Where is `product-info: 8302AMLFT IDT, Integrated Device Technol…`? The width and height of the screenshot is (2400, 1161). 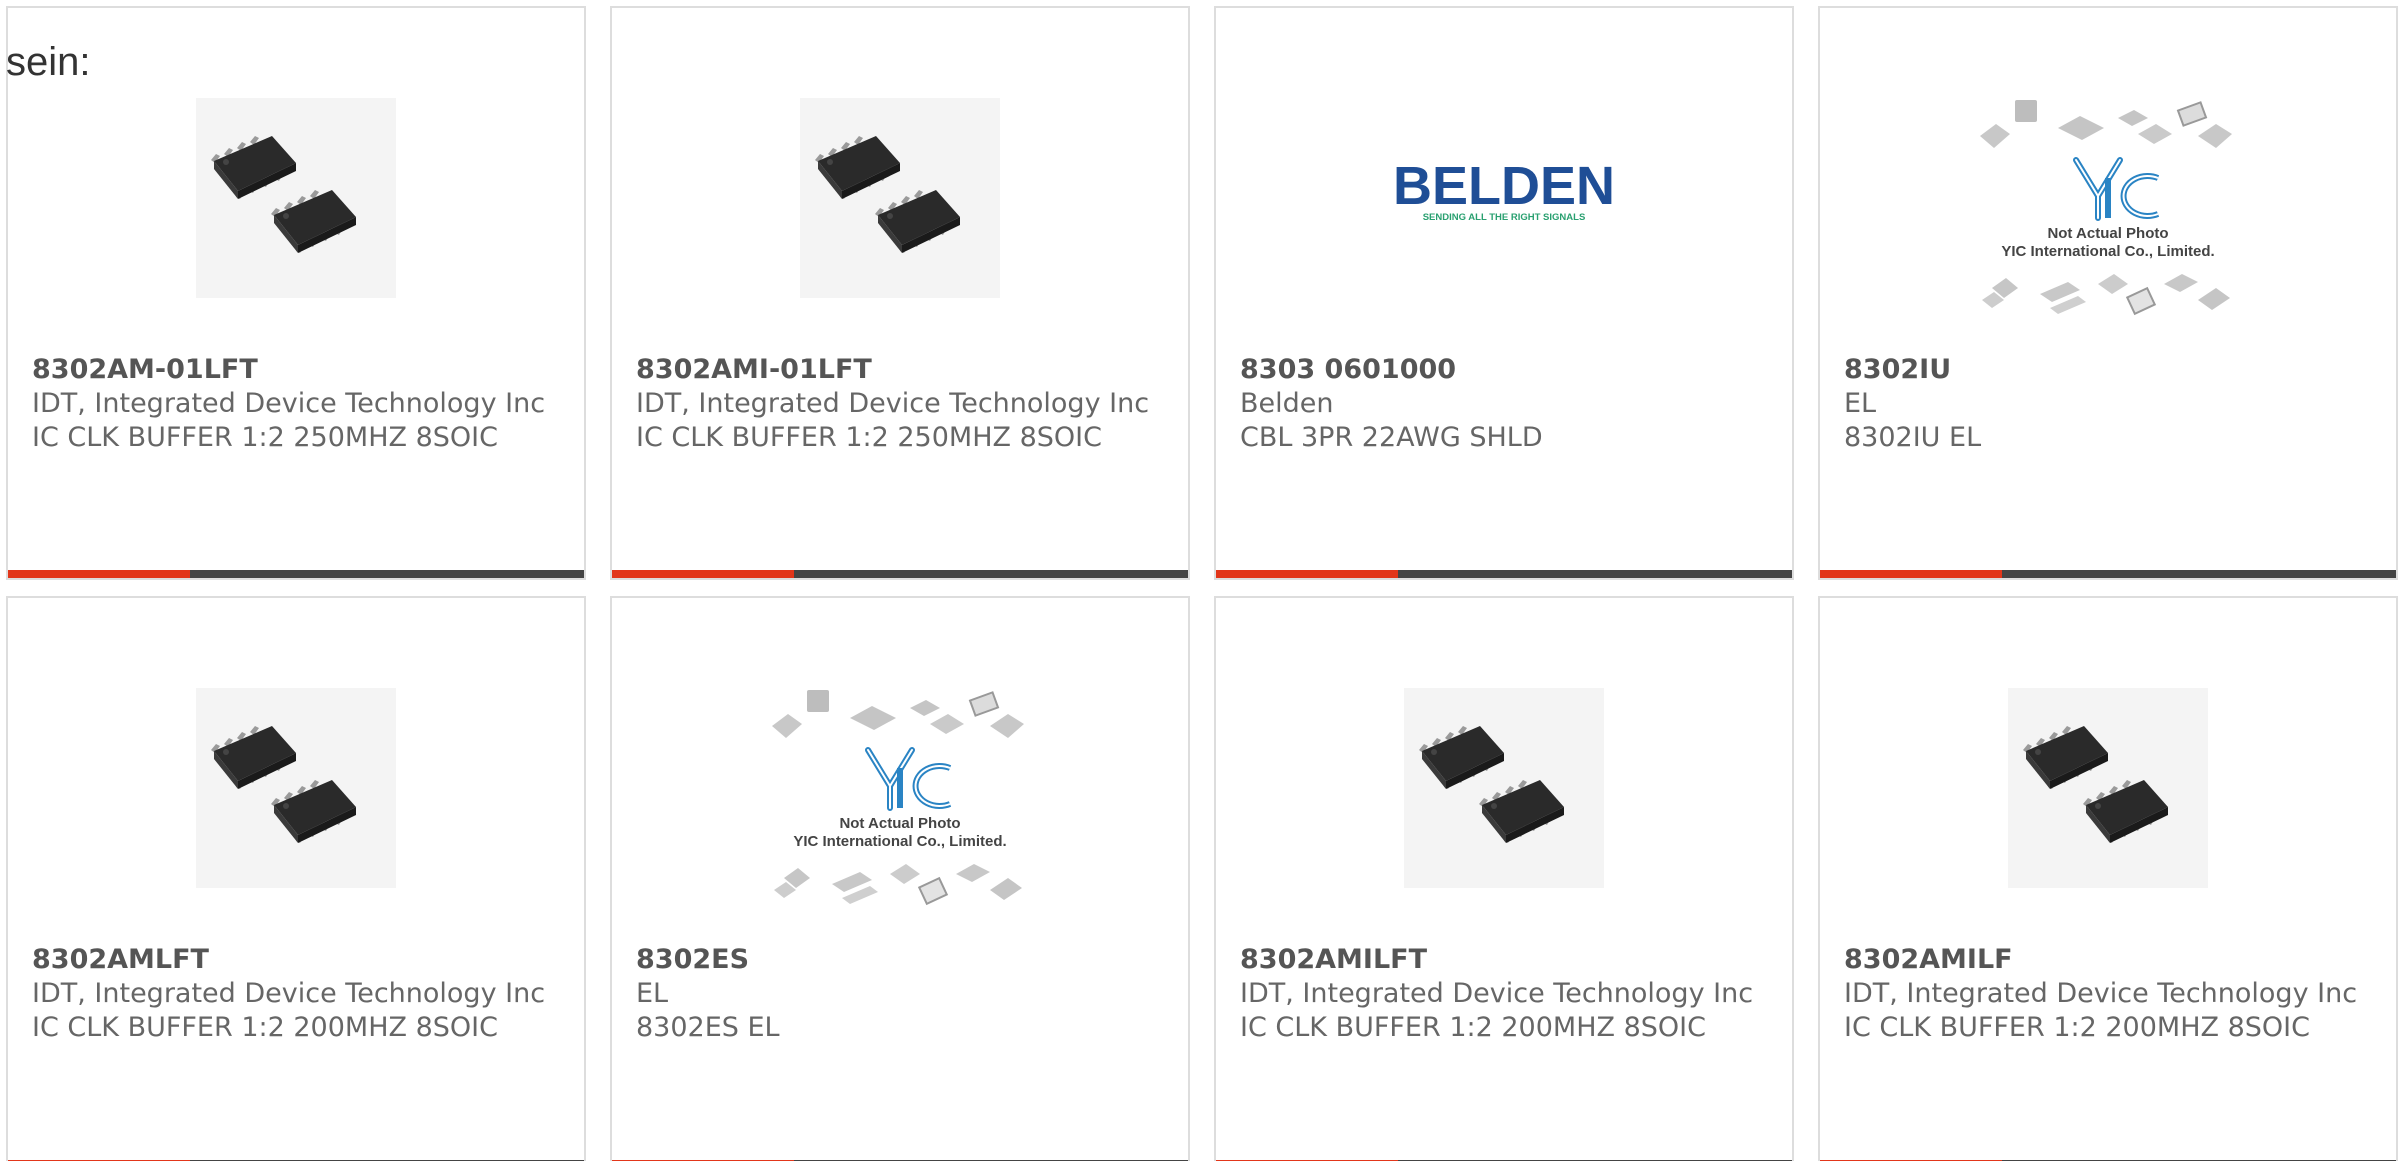
product-info: 8302AMLFT IDT, Integrated Device Technol… is located at coordinates (300, 994).